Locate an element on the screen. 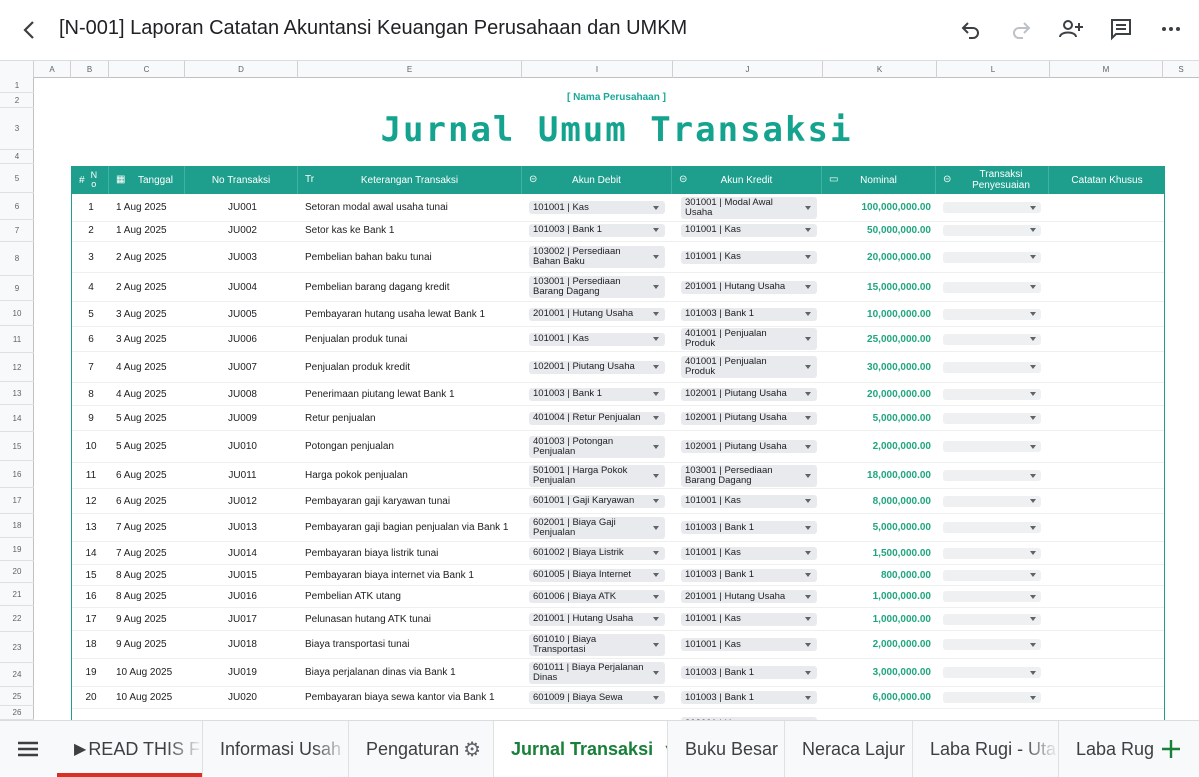 The image size is (1199, 777). cell-no-transaksi: JU017 is located at coordinates (242, 619).